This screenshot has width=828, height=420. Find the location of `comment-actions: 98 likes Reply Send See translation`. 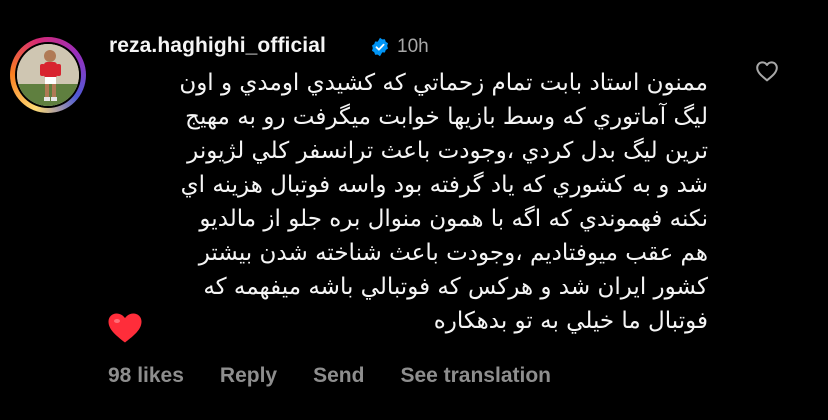

comment-actions: 98 likes Reply Send See translation is located at coordinates (329, 376).